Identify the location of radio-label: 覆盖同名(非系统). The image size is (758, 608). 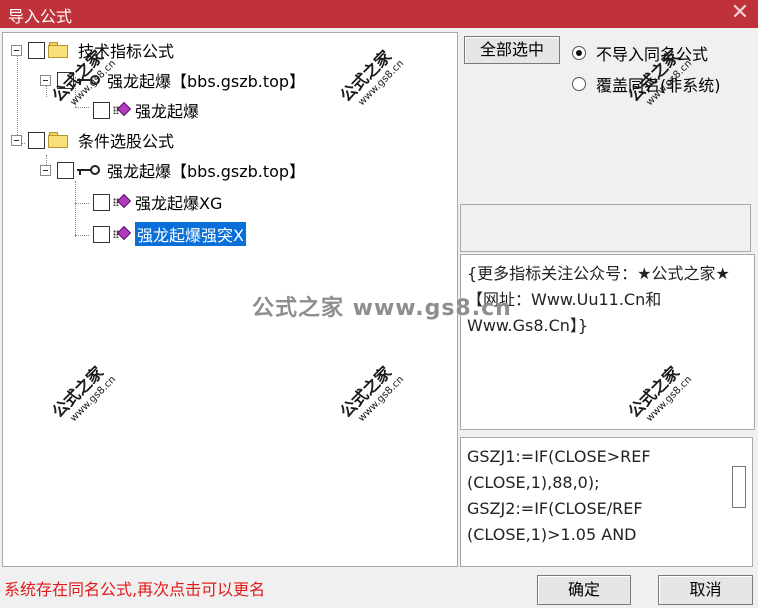
(658, 85).